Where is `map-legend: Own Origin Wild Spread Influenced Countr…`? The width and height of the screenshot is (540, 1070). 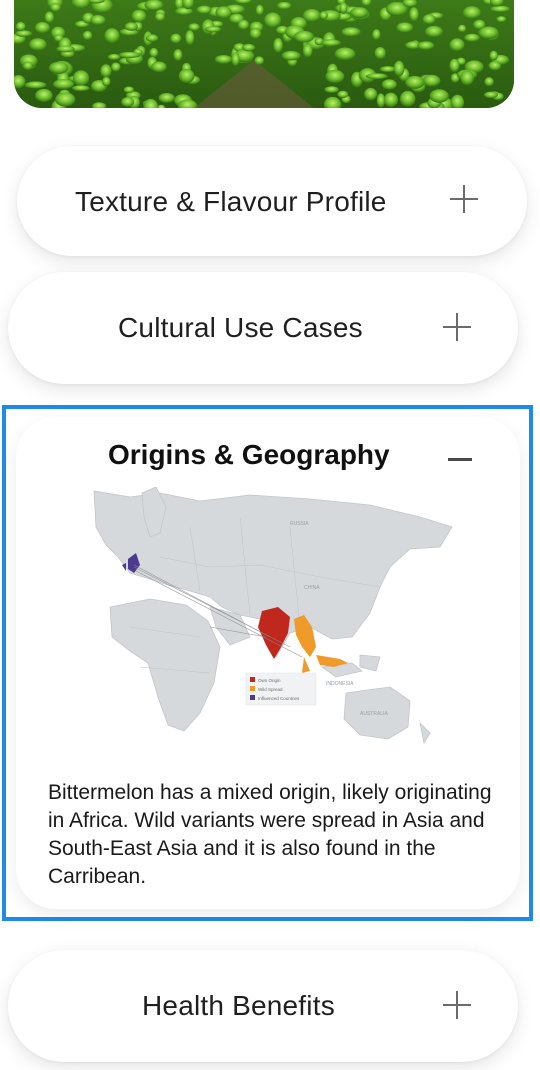 map-legend: Own Origin Wild Spread Influenced Countr… is located at coordinates (281, 689).